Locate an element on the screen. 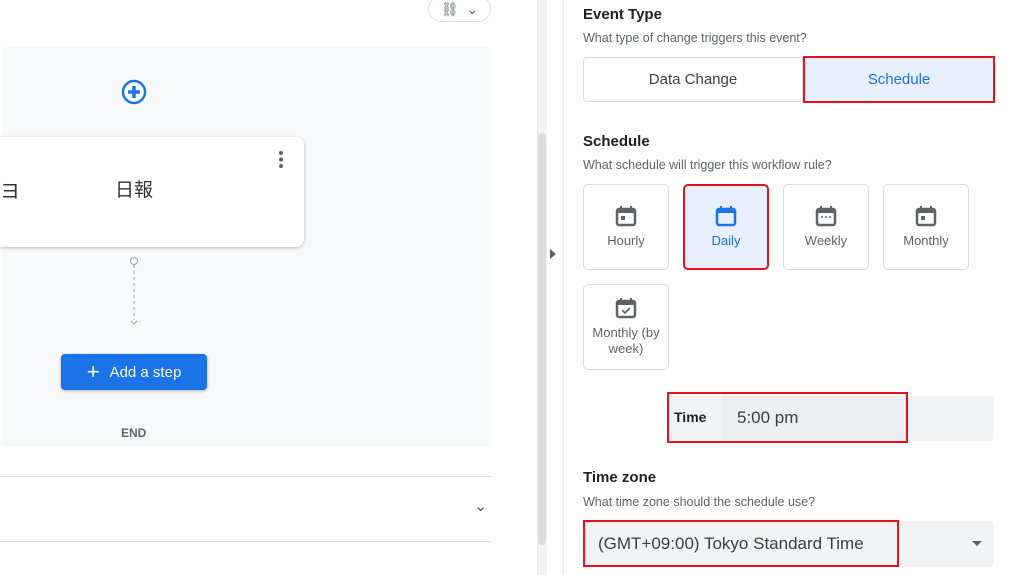 The width and height of the screenshot is (1024, 575). add-circle-icon is located at coordinates (134, 92).